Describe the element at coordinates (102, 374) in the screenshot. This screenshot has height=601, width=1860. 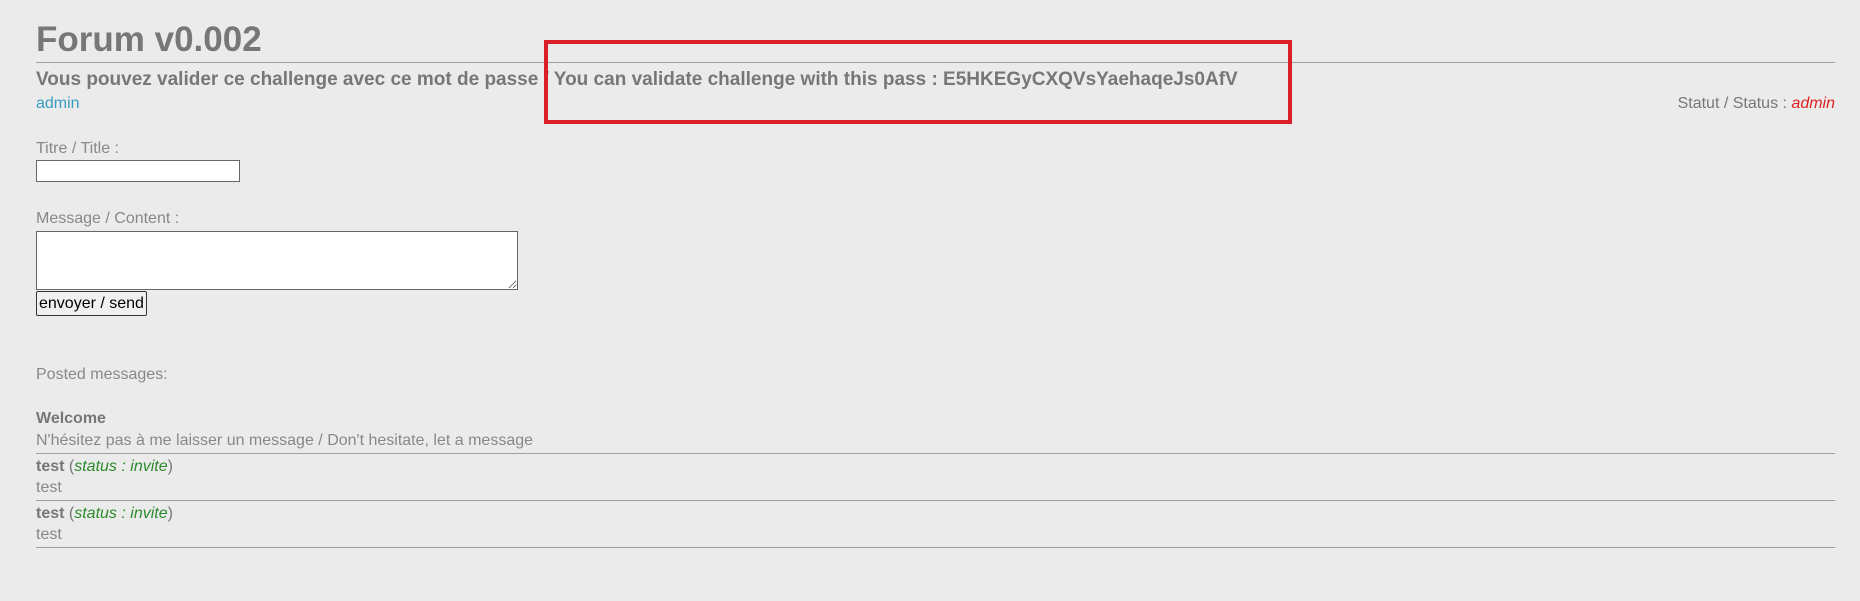
I see `posted-messages-heading: Posted messages:` at that location.